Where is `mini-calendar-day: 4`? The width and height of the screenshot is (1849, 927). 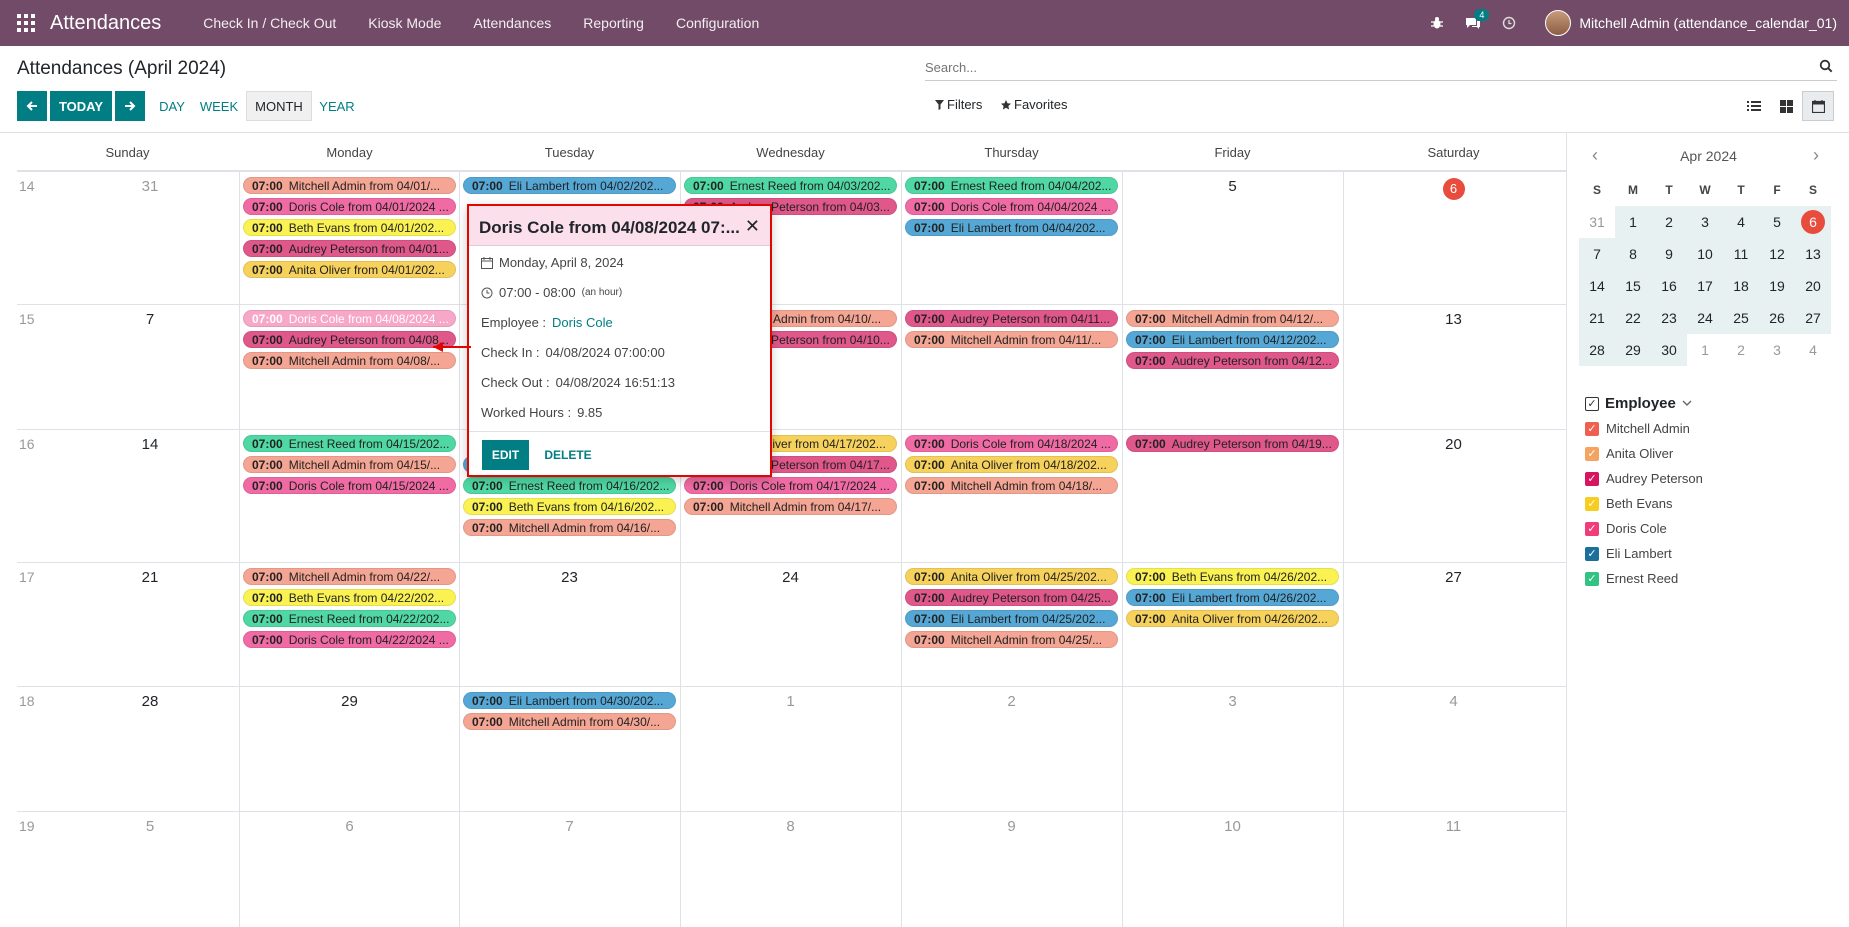 mini-calendar-day: 4 is located at coordinates (1813, 350).